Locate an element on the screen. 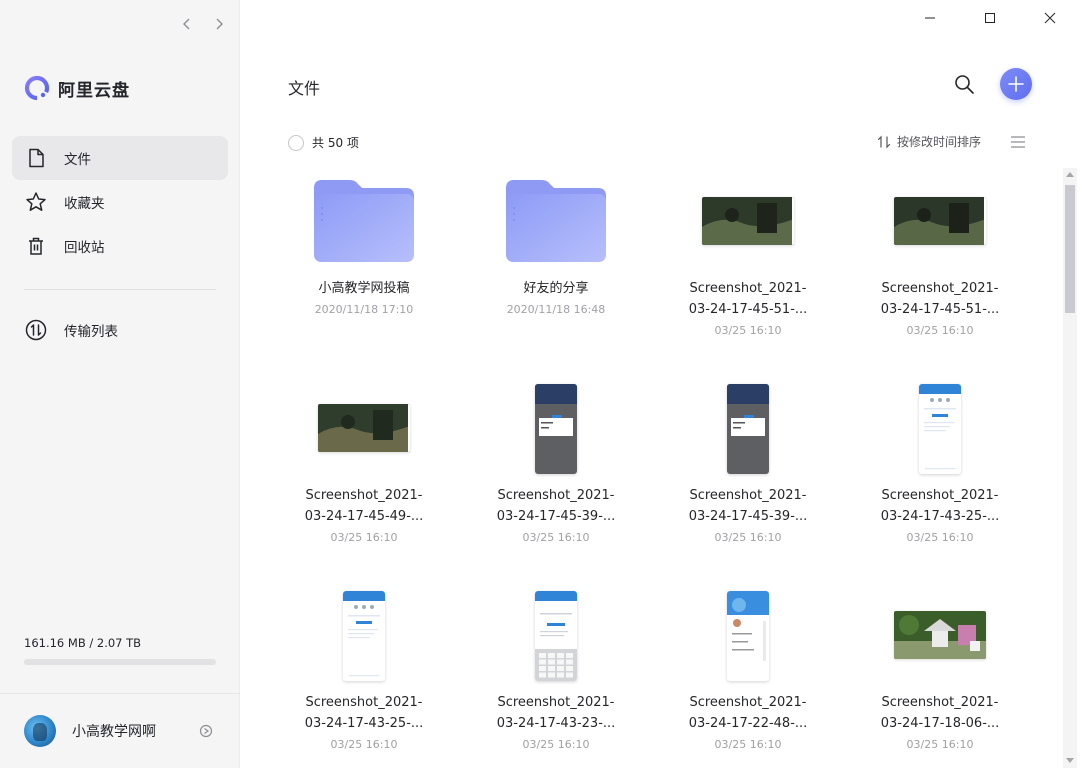 This screenshot has width=1080, height=768. sidebar-item-favorites: 收藏夹 is located at coordinates (120, 202).